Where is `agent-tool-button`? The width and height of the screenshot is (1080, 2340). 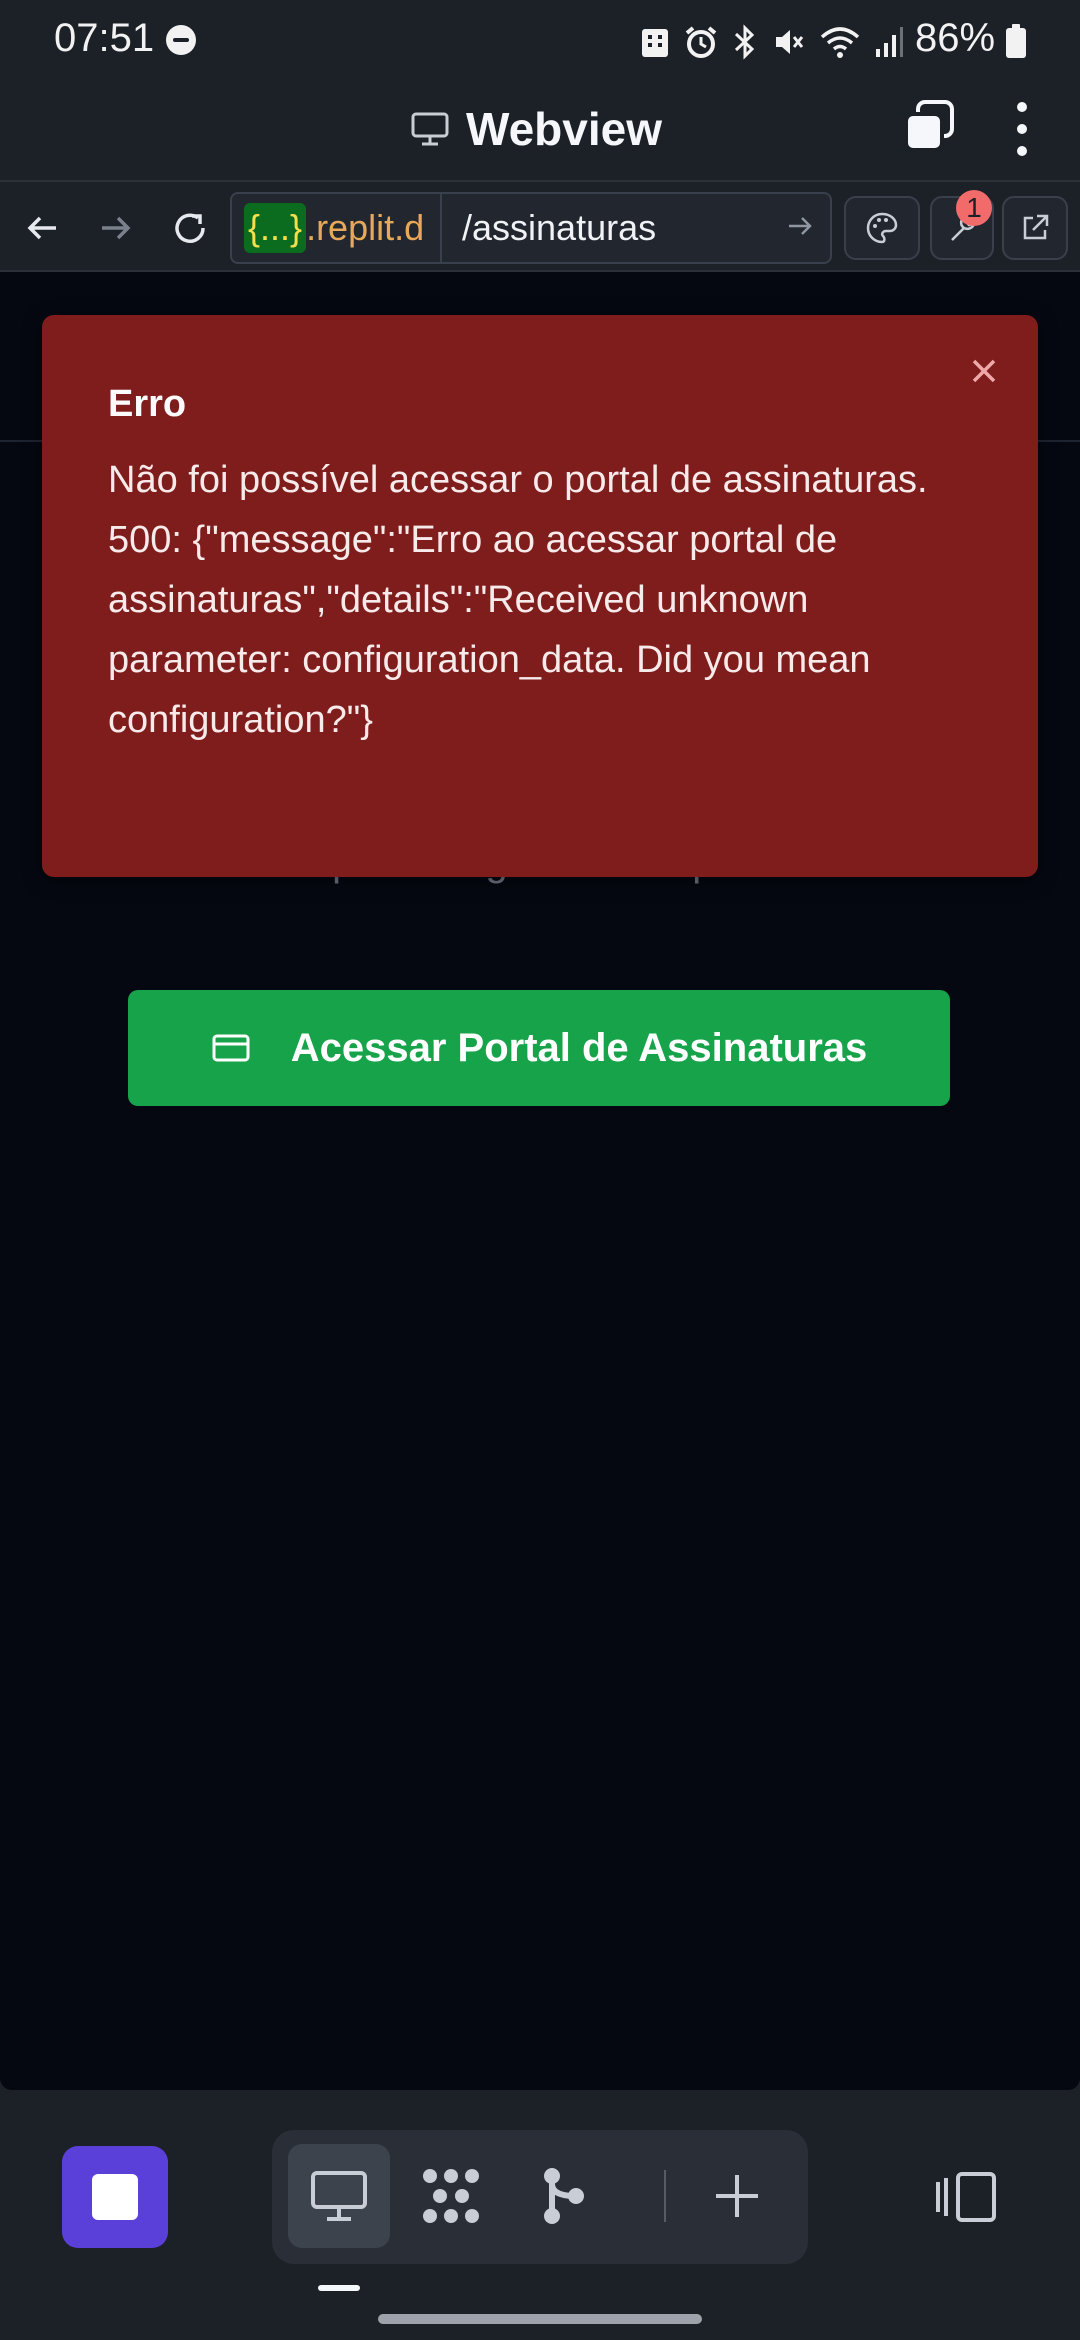 agent-tool-button is located at coordinates (451, 2196).